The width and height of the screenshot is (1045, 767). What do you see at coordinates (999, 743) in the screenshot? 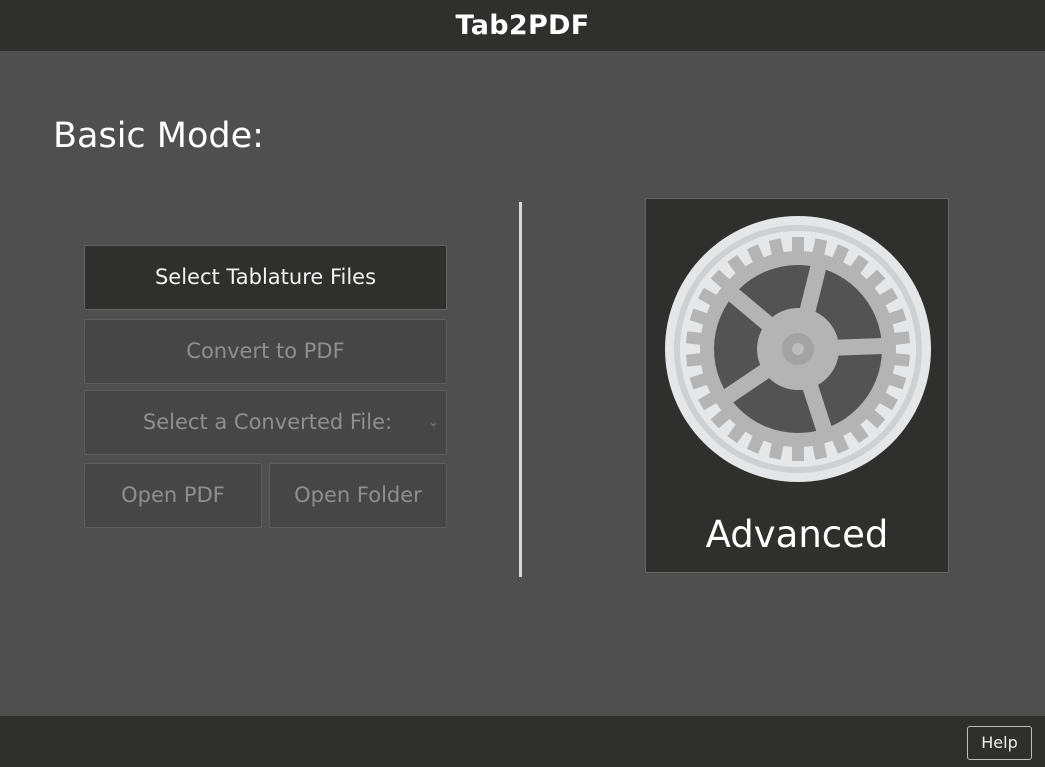
I see `help-button: Help` at bounding box center [999, 743].